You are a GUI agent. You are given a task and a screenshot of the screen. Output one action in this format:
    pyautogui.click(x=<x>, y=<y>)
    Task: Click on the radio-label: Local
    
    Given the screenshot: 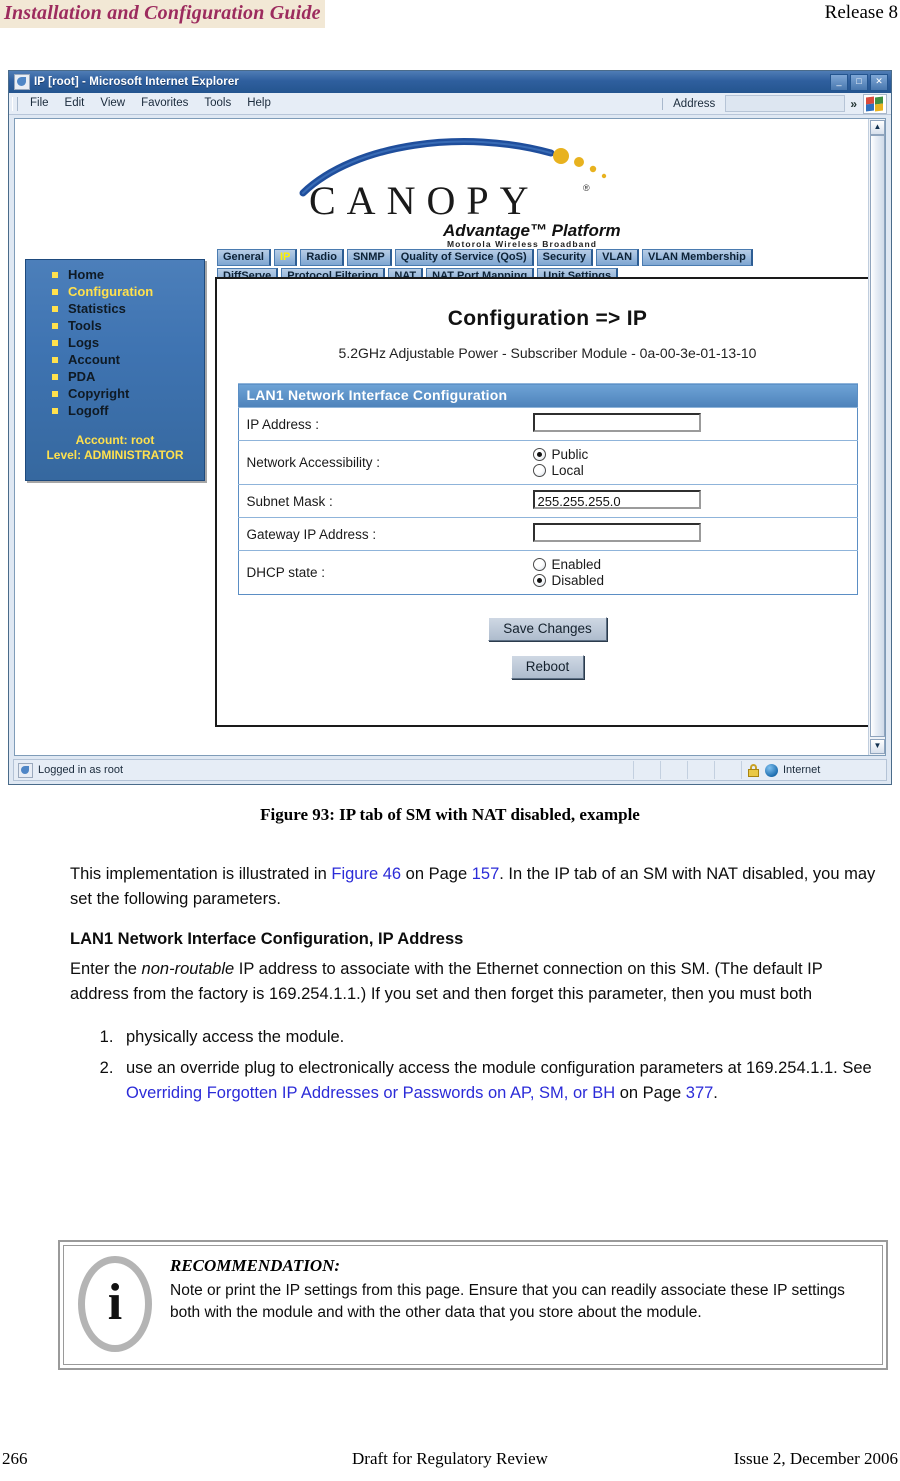 What is the action you would take?
    pyautogui.click(x=567, y=470)
    